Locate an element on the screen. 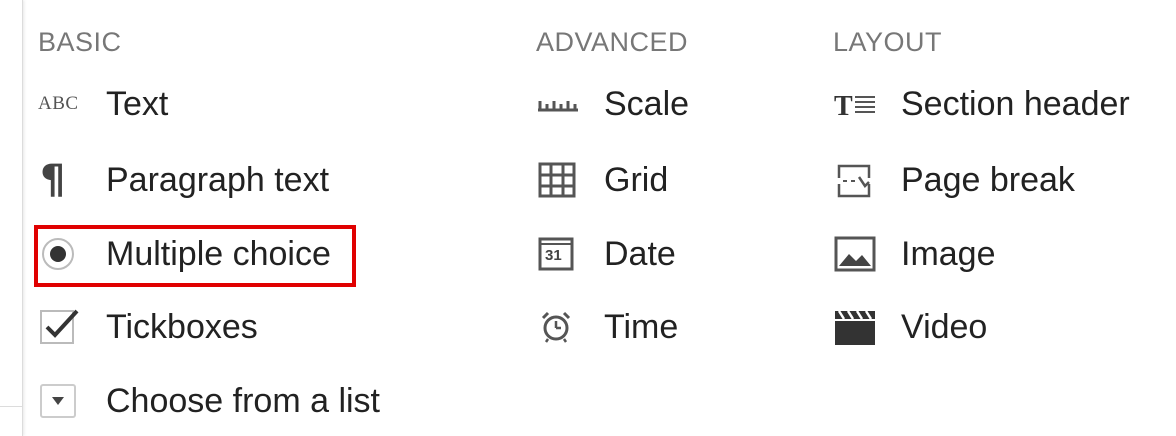 Image resolution: width=1176 pixels, height=436 pixels. calendar-icon: 31 is located at coordinates (558, 254).